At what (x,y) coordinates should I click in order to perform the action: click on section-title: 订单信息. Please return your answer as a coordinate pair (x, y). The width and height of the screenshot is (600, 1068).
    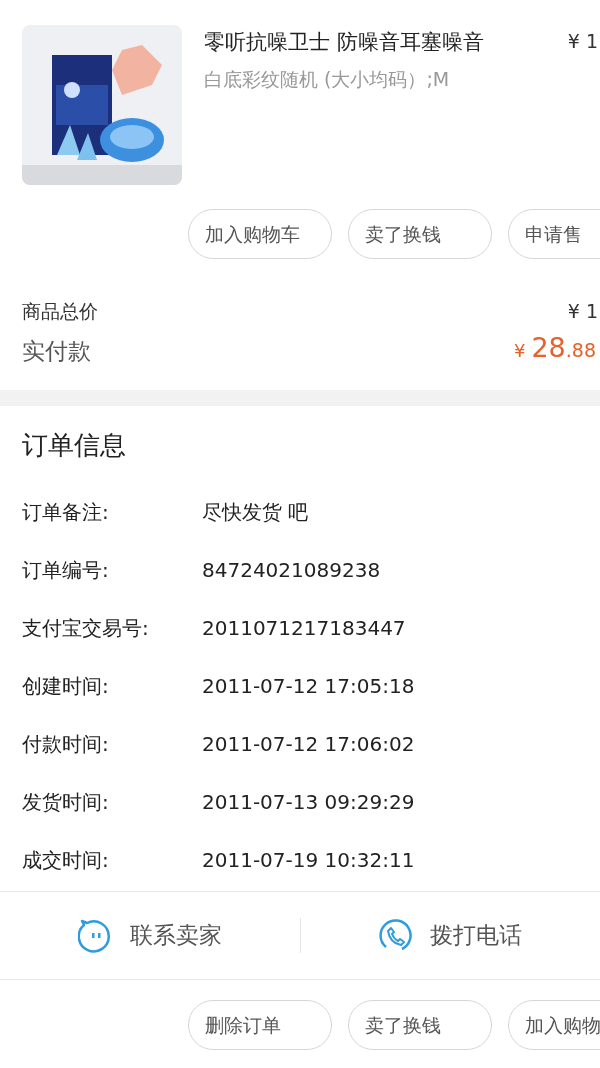
    Looking at the image, I should click on (74, 445).